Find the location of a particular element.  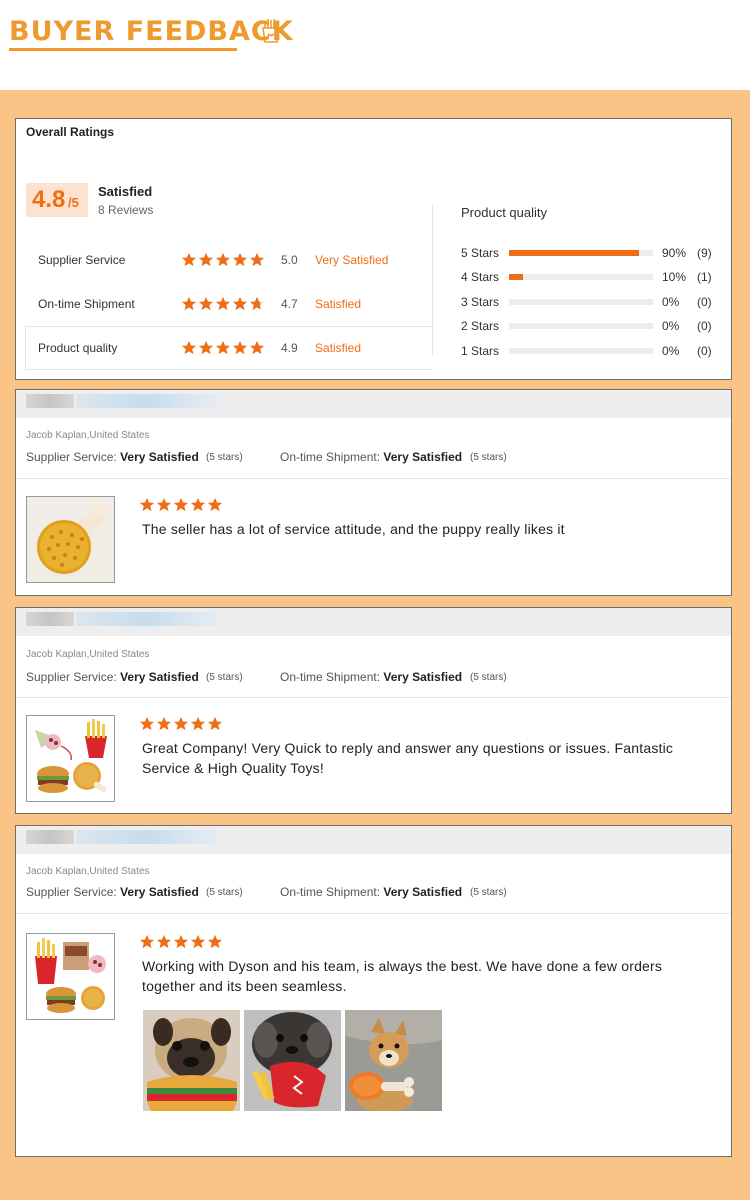

reviewer-name: Jacob Kaplan,United States is located at coordinates (88, 654).